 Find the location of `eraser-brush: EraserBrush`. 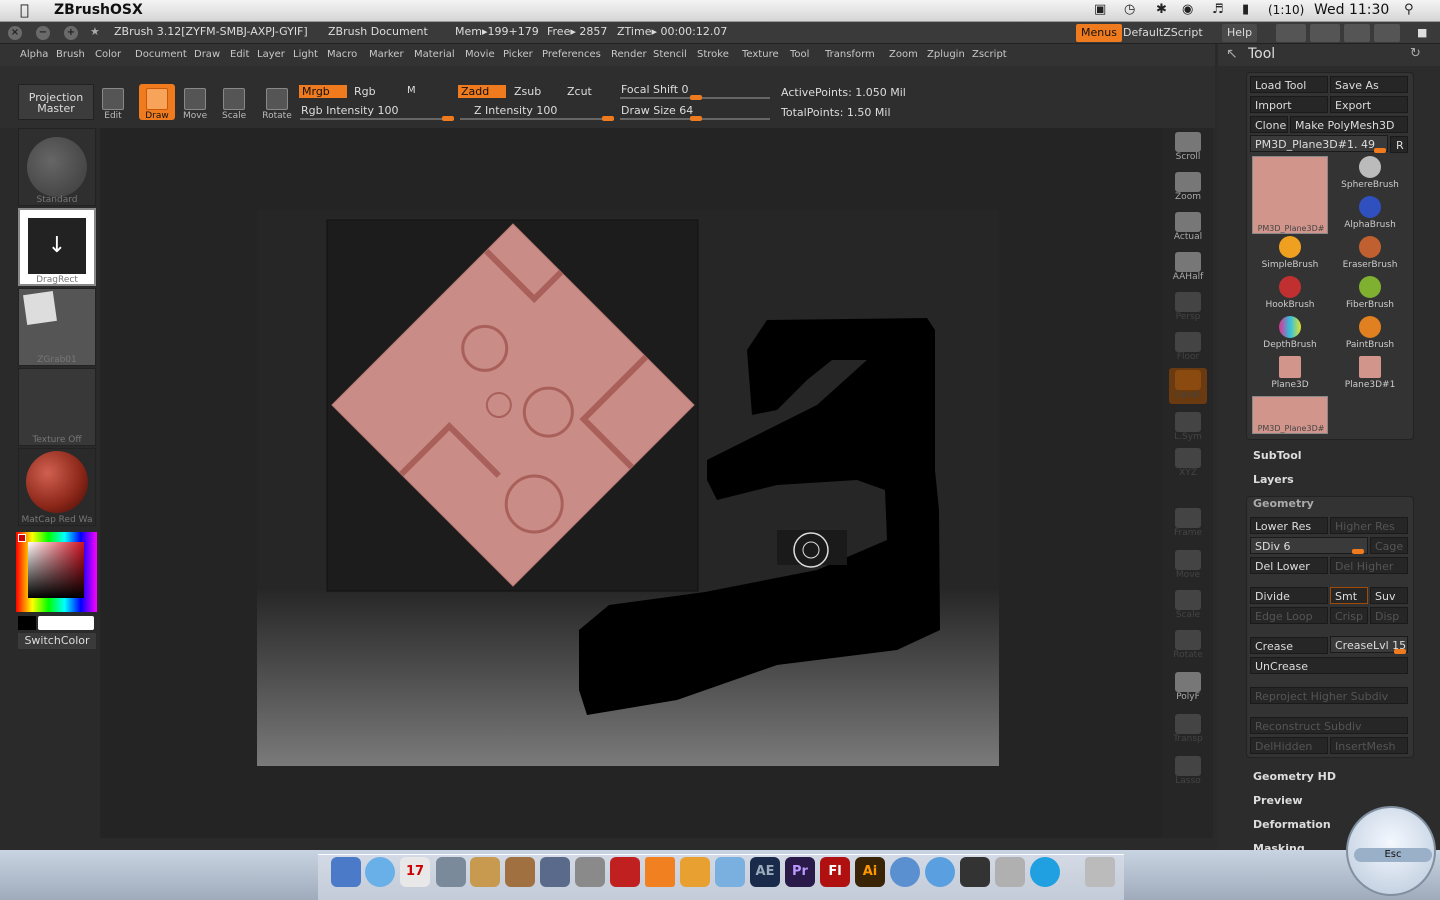

eraser-brush: EraserBrush is located at coordinates (1370, 255).